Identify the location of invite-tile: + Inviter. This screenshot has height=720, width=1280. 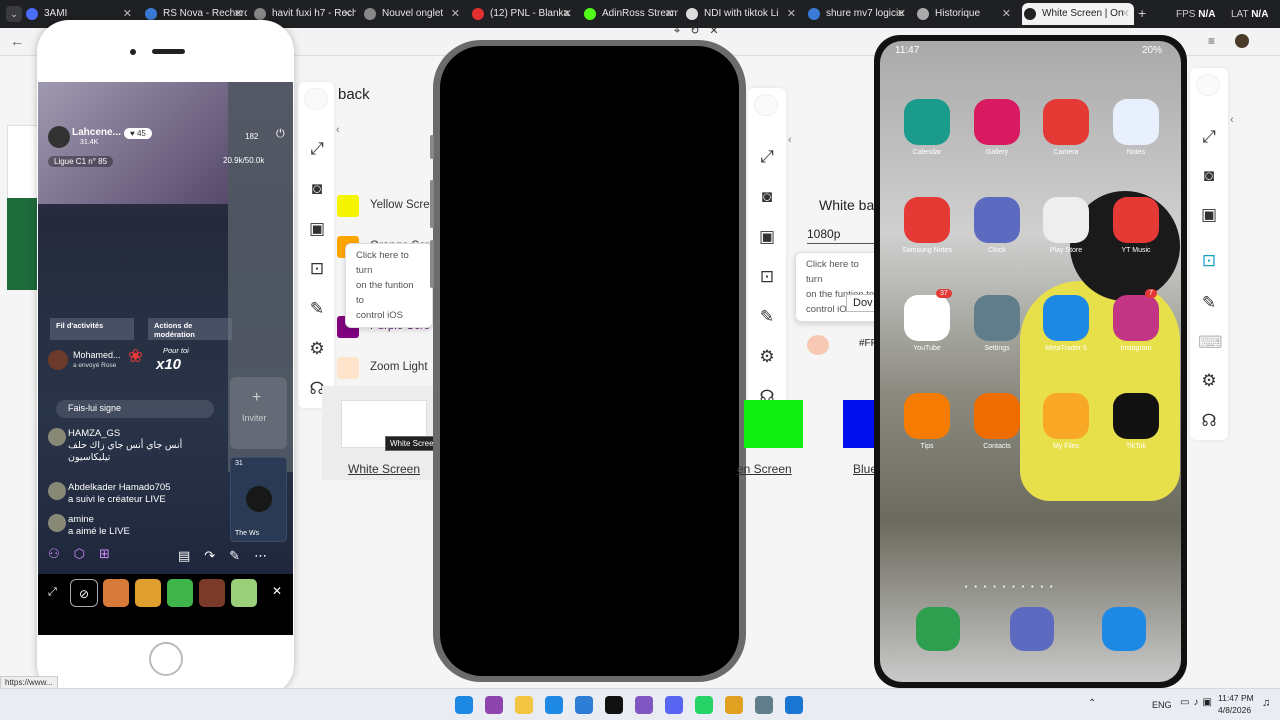
(258, 413).